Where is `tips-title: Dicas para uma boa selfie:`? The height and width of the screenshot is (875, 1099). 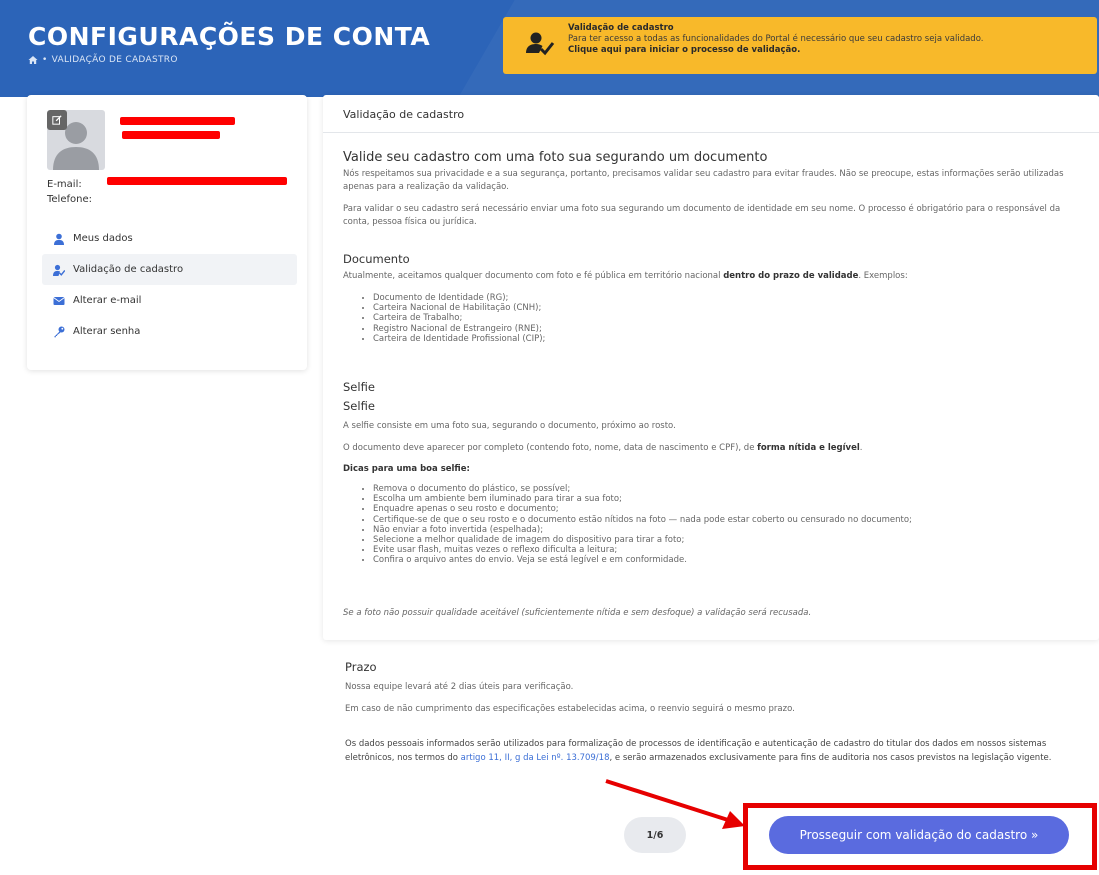
tips-title: Dicas para uma boa selfie: is located at coordinates (406, 469).